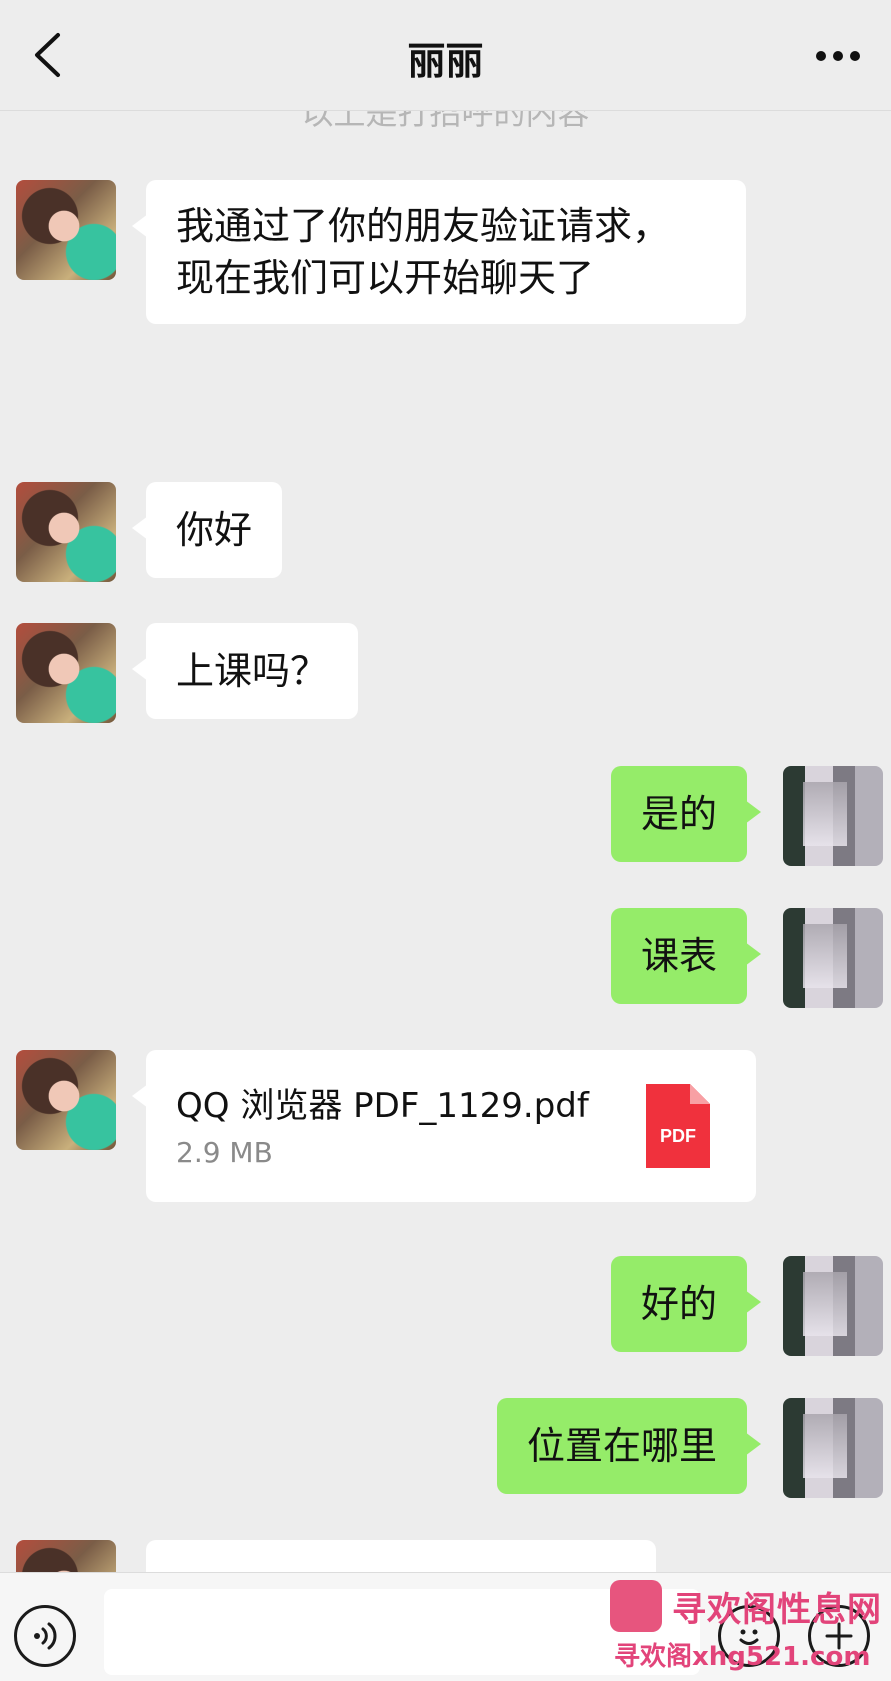 The height and width of the screenshot is (1681, 891). I want to click on message-text-line: 现在我们可以开始聊天了, so click(385, 278).